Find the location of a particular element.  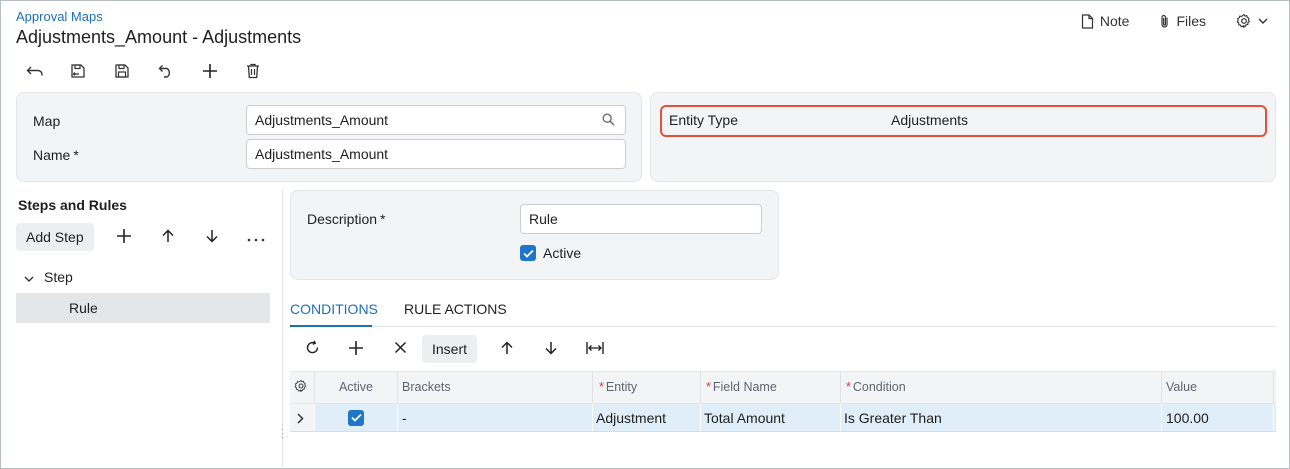

row-expand-button is located at coordinates (302, 417).